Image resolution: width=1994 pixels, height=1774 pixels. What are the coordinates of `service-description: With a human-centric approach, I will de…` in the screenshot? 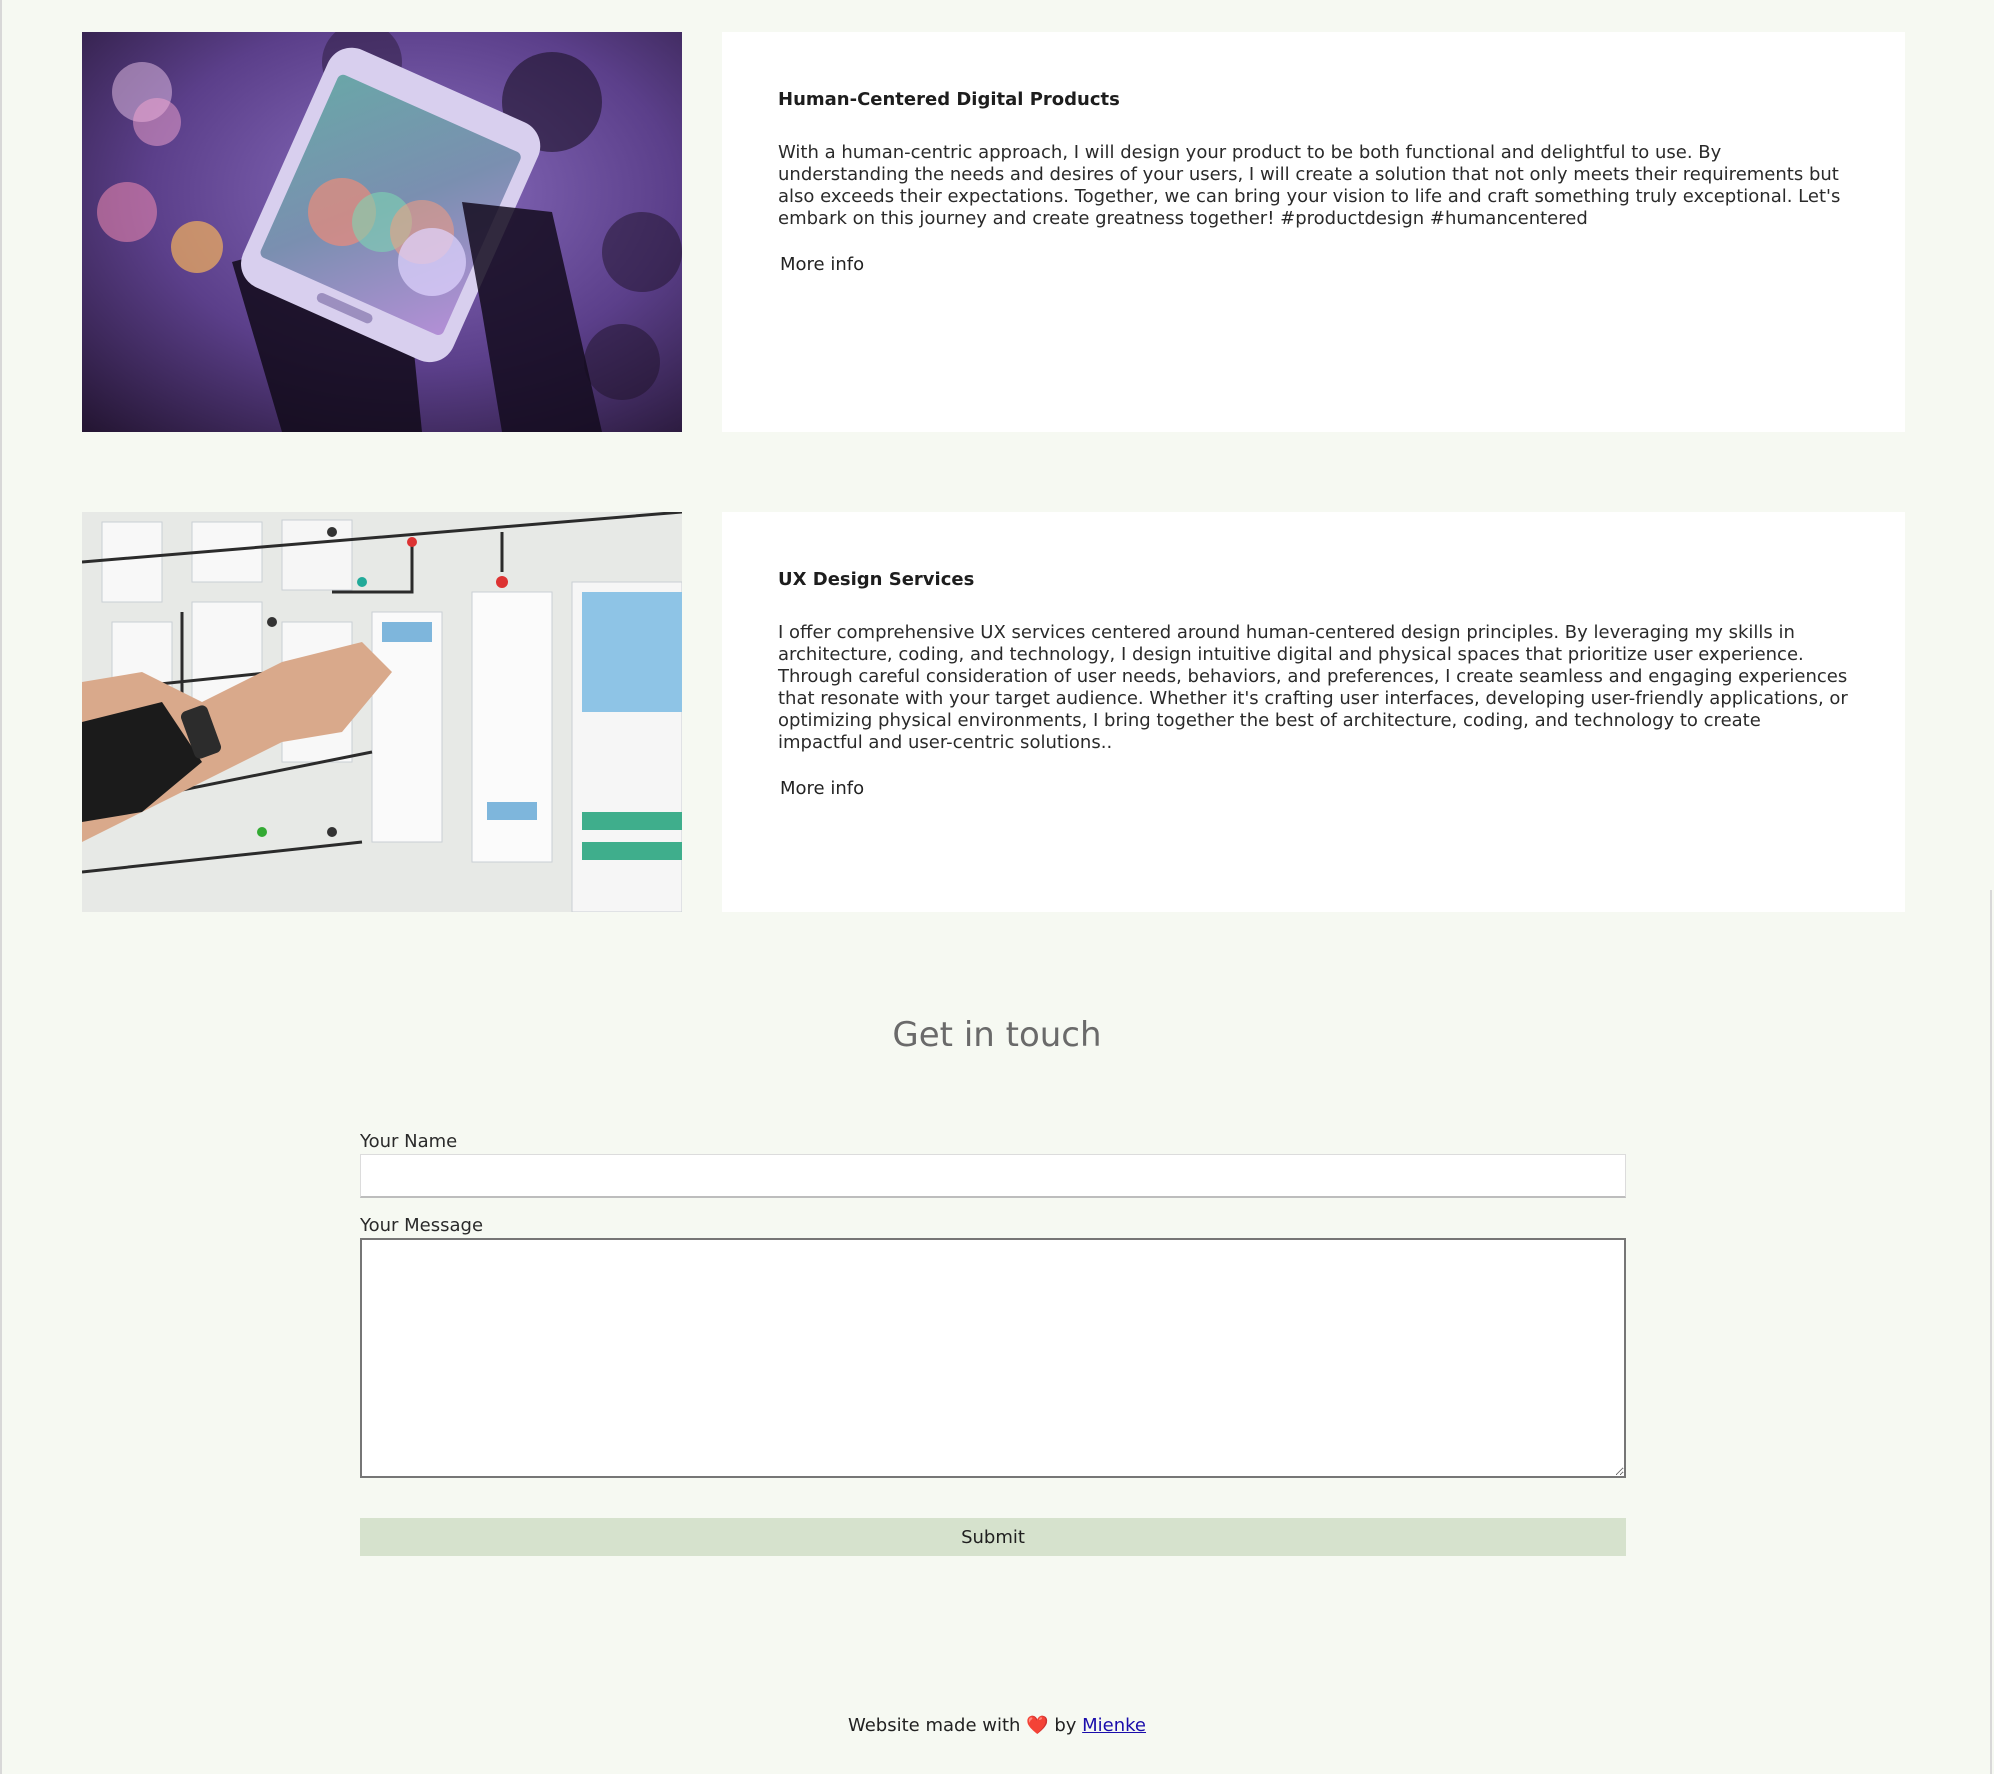 It's located at (1309, 185).